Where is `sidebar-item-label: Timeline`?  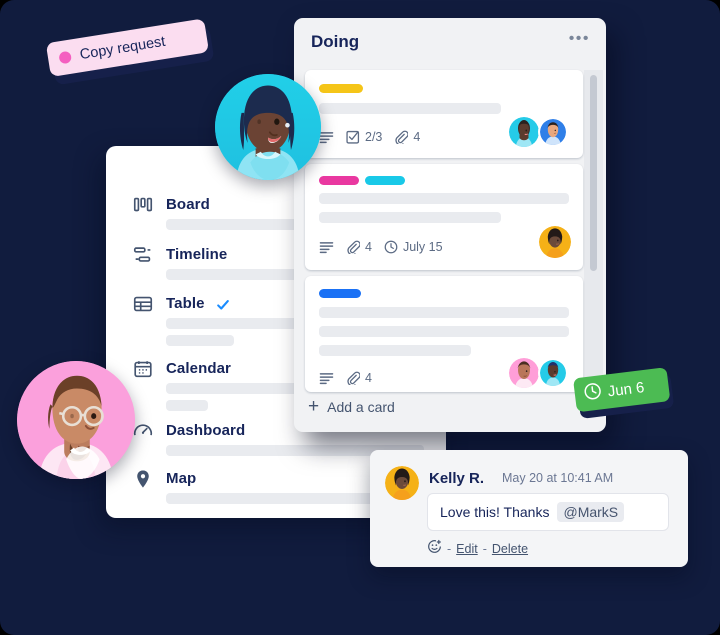 sidebar-item-label: Timeline is located at coordinates (197, 254).